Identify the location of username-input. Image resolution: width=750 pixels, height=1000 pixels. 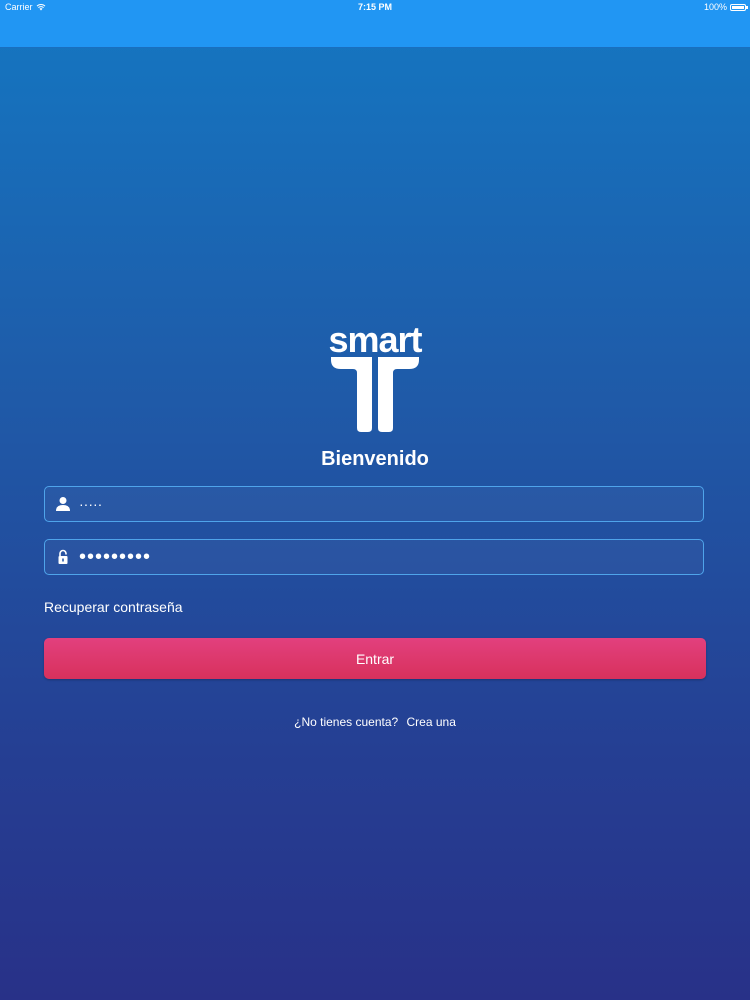
(384, 504).